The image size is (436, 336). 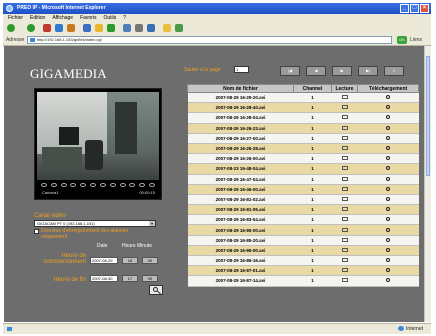 What do you see at coordinates (290, 71) in the screenshot?
I see `first-page-button: |◀` at bounding box center [290, 71].